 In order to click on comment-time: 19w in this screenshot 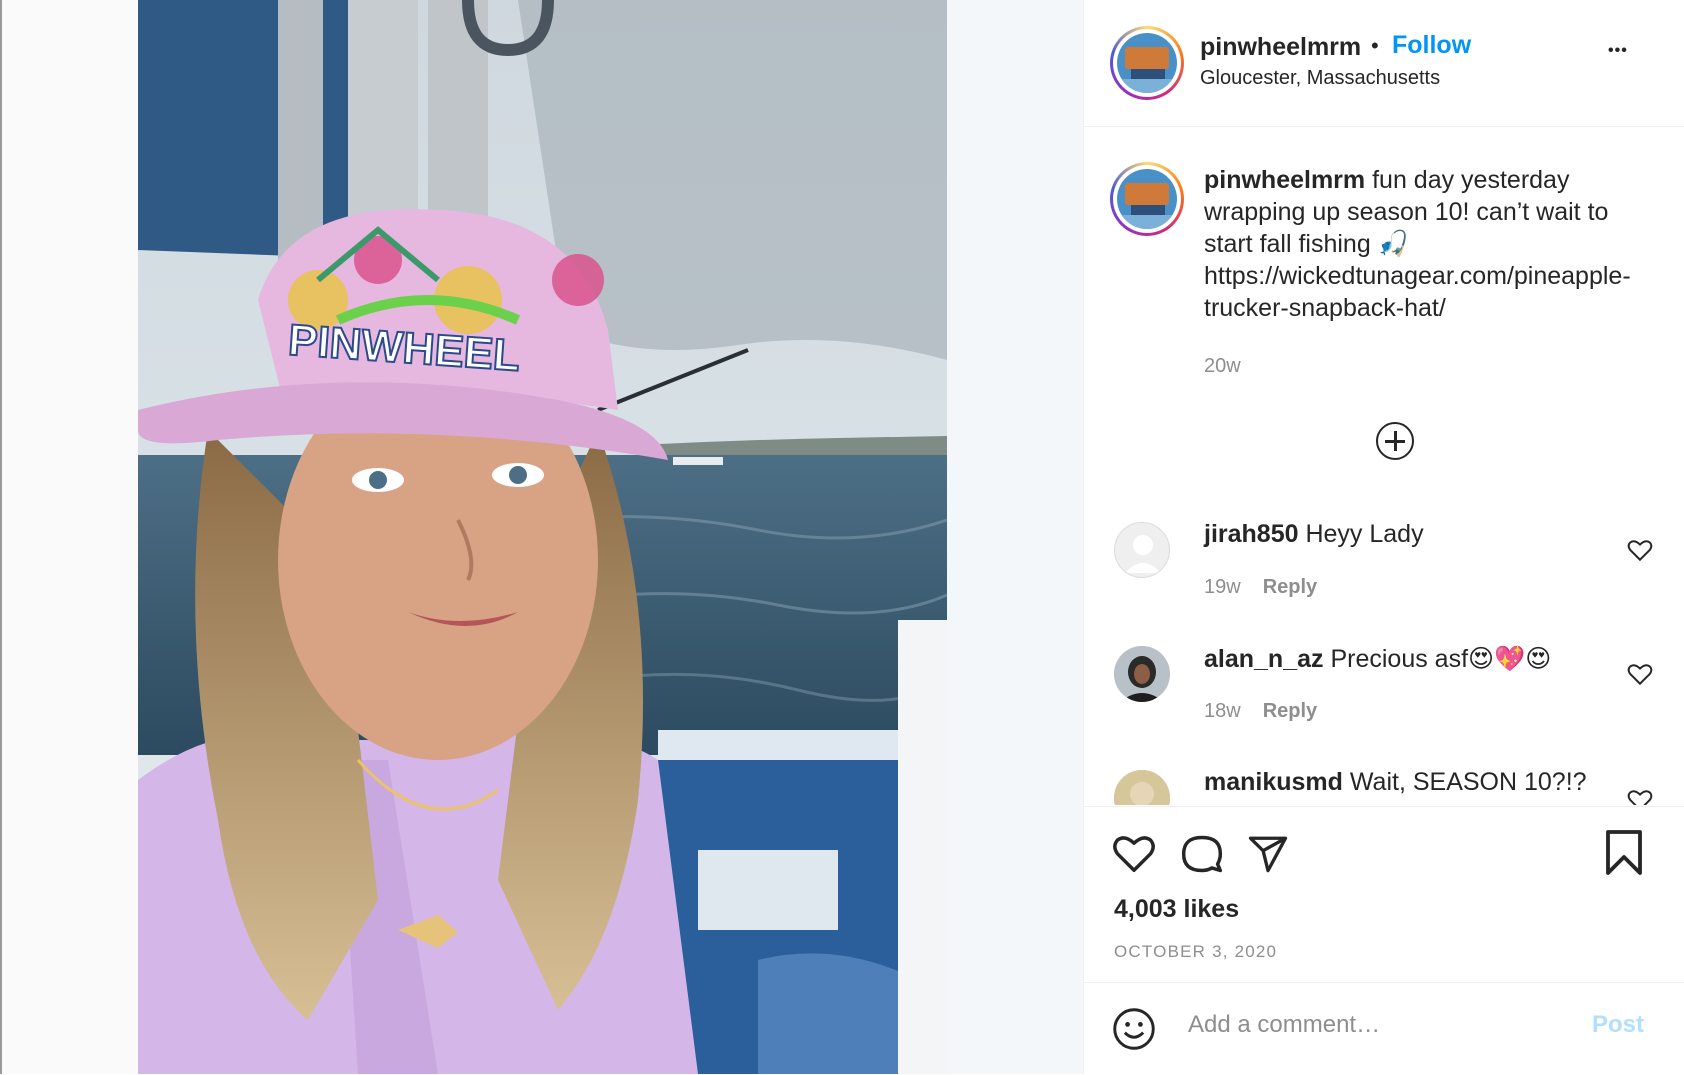, I will do `click(1222, 587)`.